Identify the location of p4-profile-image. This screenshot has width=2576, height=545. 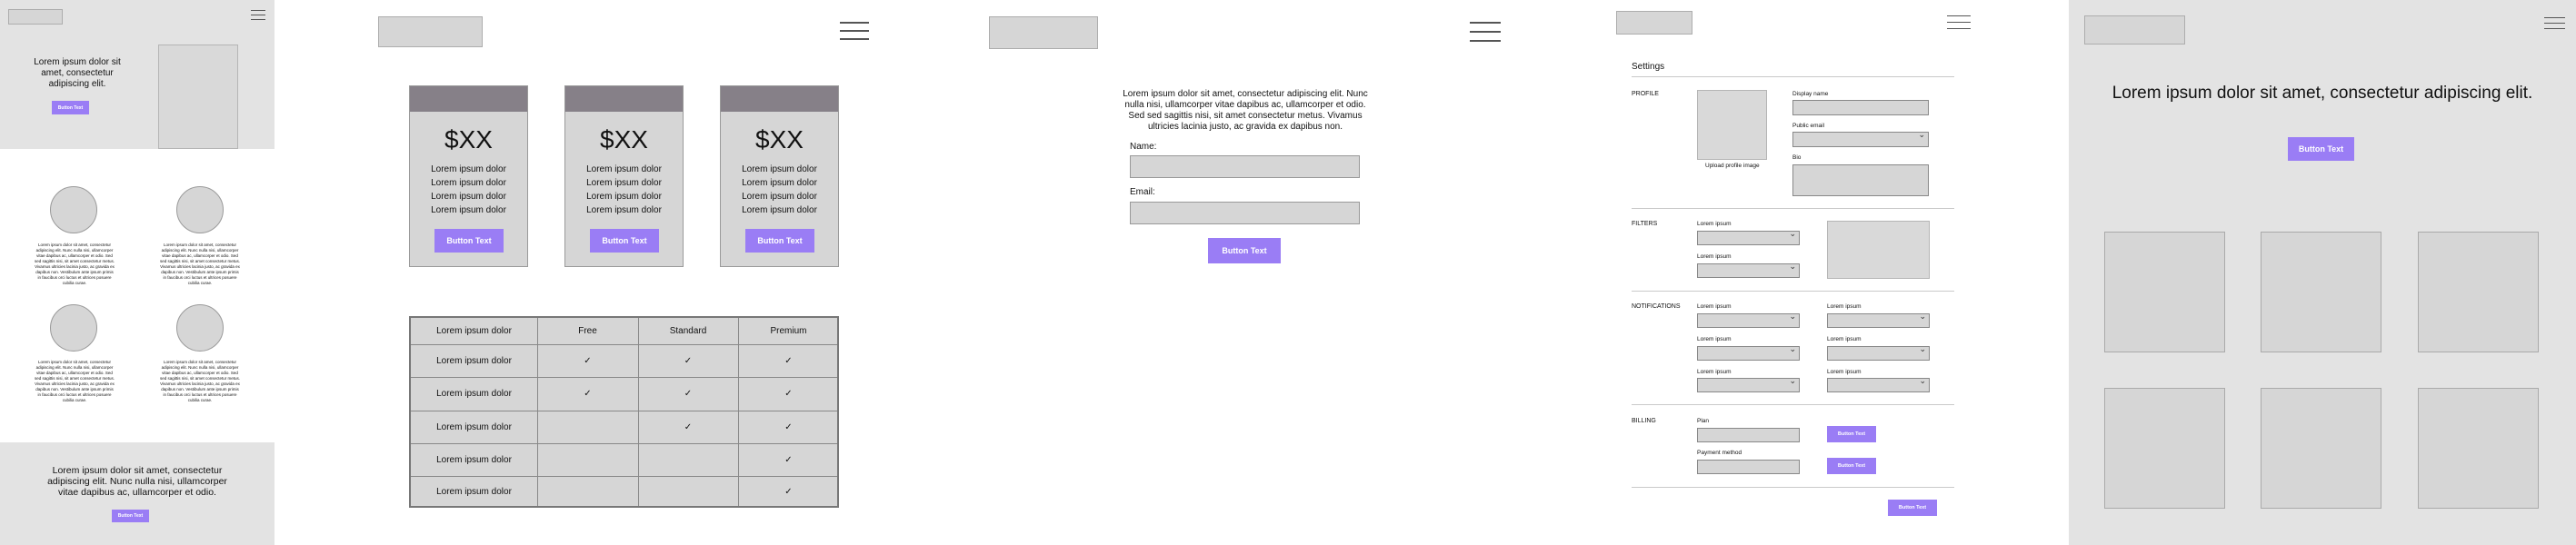
(1732, 125).